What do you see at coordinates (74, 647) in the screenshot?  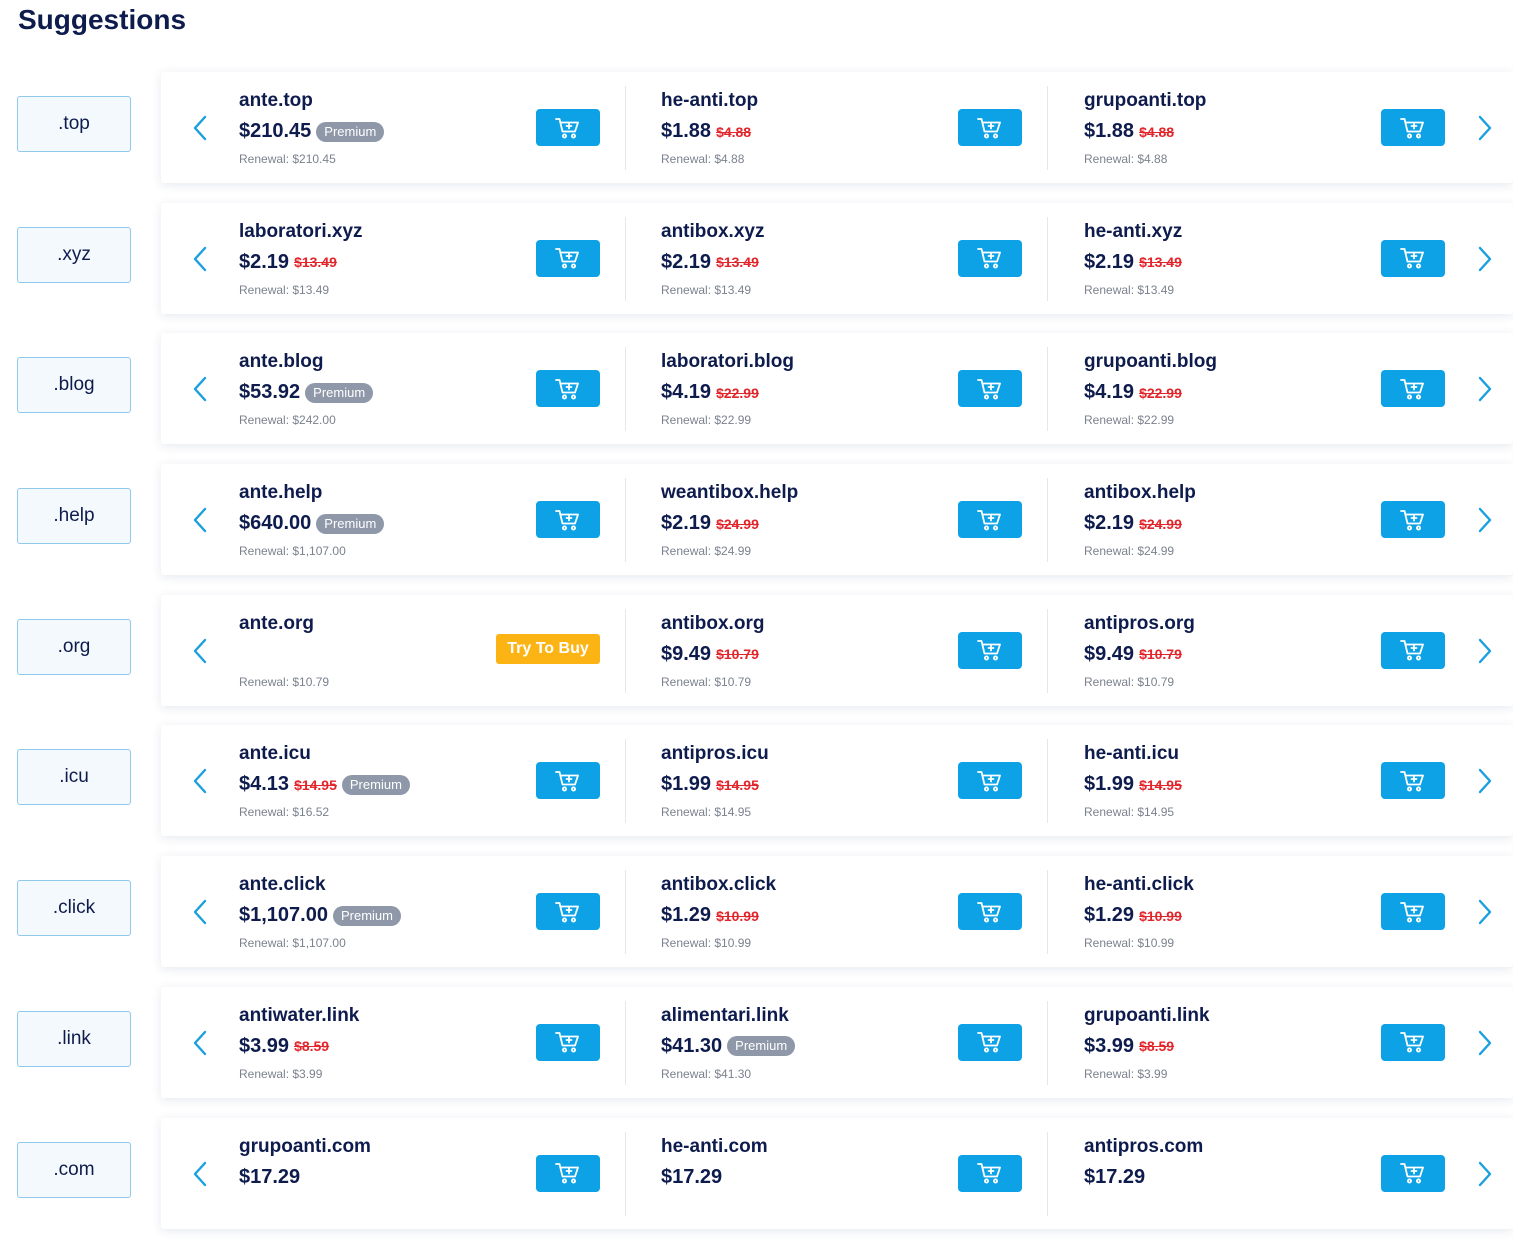 I see `tld-tab-org: .org` at bounding box center [74, 647].